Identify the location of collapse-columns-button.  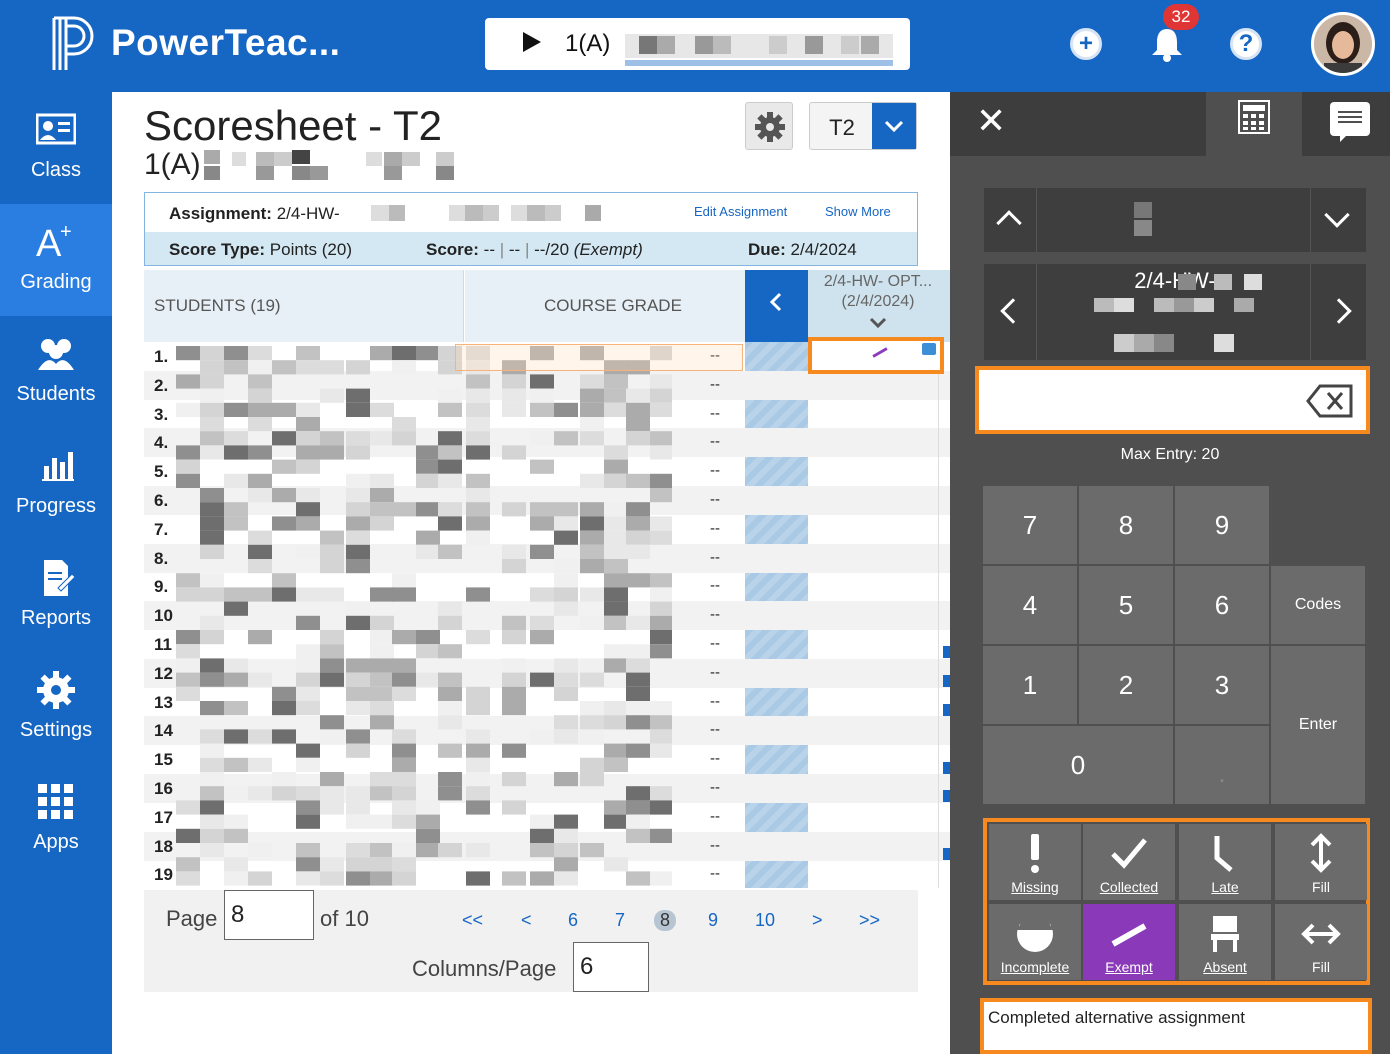
(776, 306).